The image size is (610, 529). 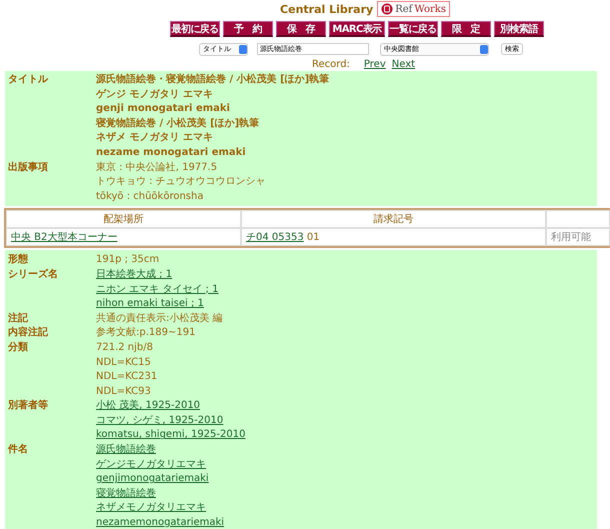 What do you see at coordinates (146, 332) in the screenshot?
I see `field-value: 参考文献:p.189~191` at bounding box center [146, 332].